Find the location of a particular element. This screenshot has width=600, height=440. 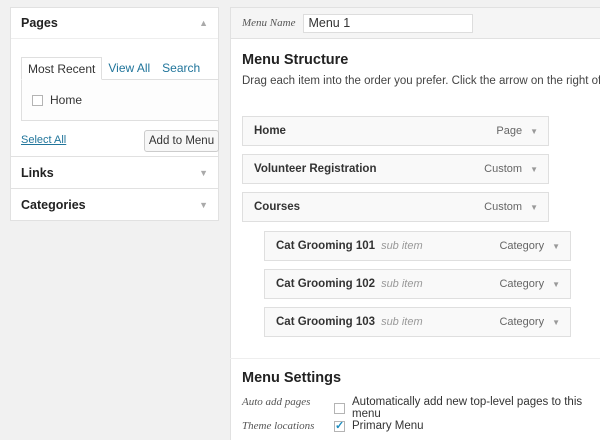

primary-menu-option: Primary Menu is located at coordinates (379, 425).